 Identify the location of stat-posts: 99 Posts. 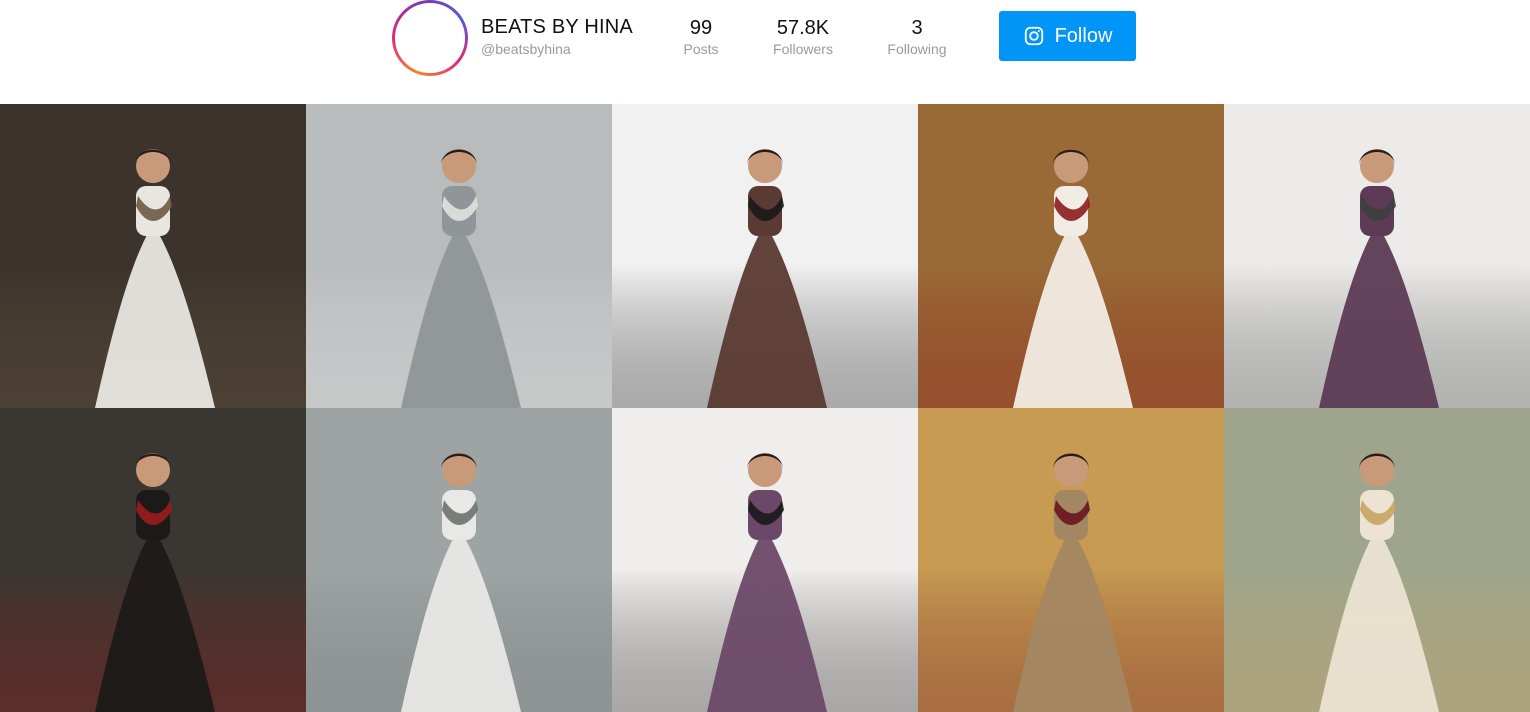
(701, 37).